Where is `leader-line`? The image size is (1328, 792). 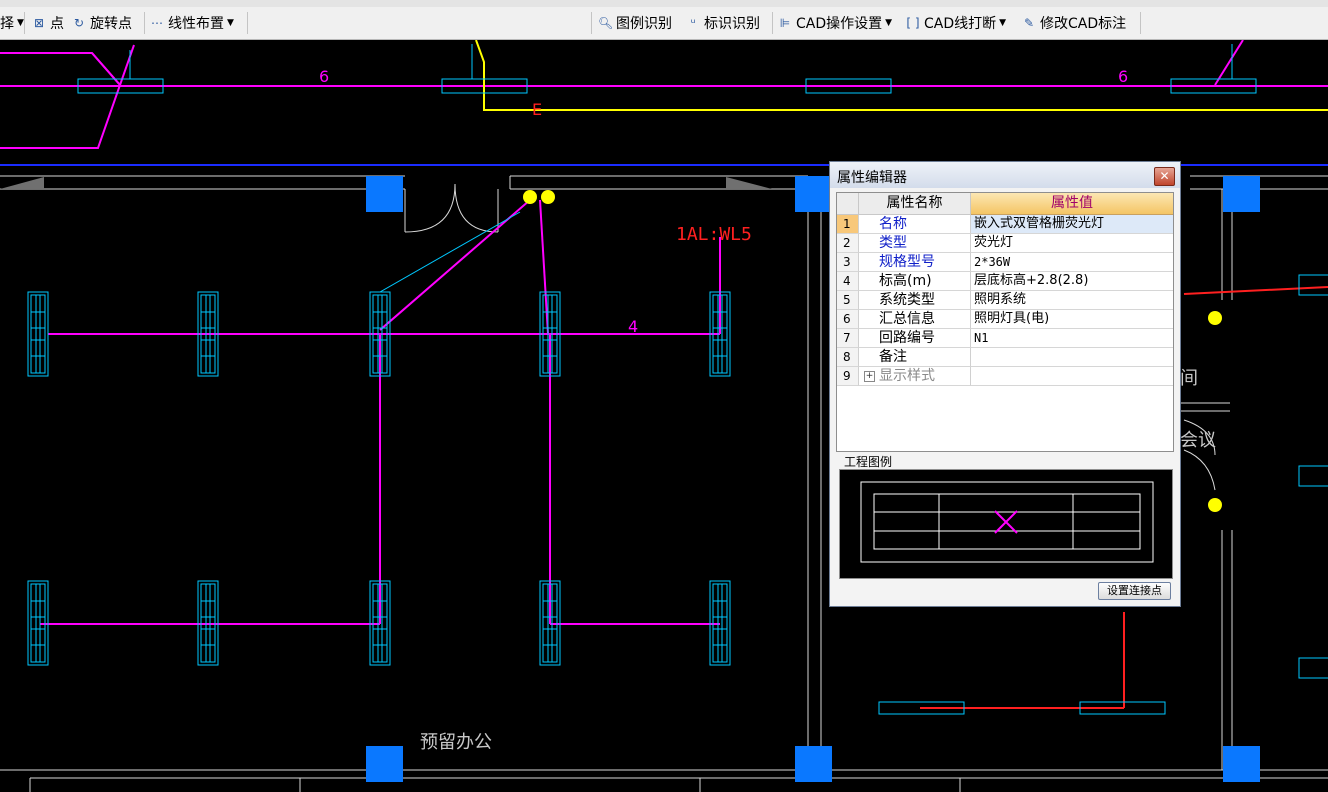
leader-line is located at coordinates (450, 252).